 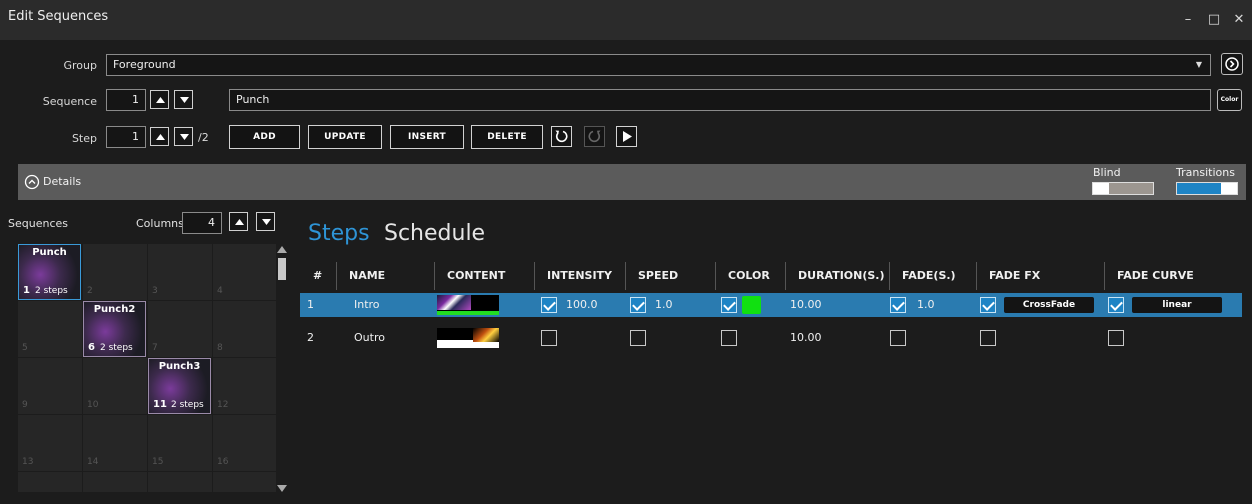 What do you see at coordinates (50, 329) in the screenshot?
I see `sequence-slot: 5` at bounding box center [50, 329].